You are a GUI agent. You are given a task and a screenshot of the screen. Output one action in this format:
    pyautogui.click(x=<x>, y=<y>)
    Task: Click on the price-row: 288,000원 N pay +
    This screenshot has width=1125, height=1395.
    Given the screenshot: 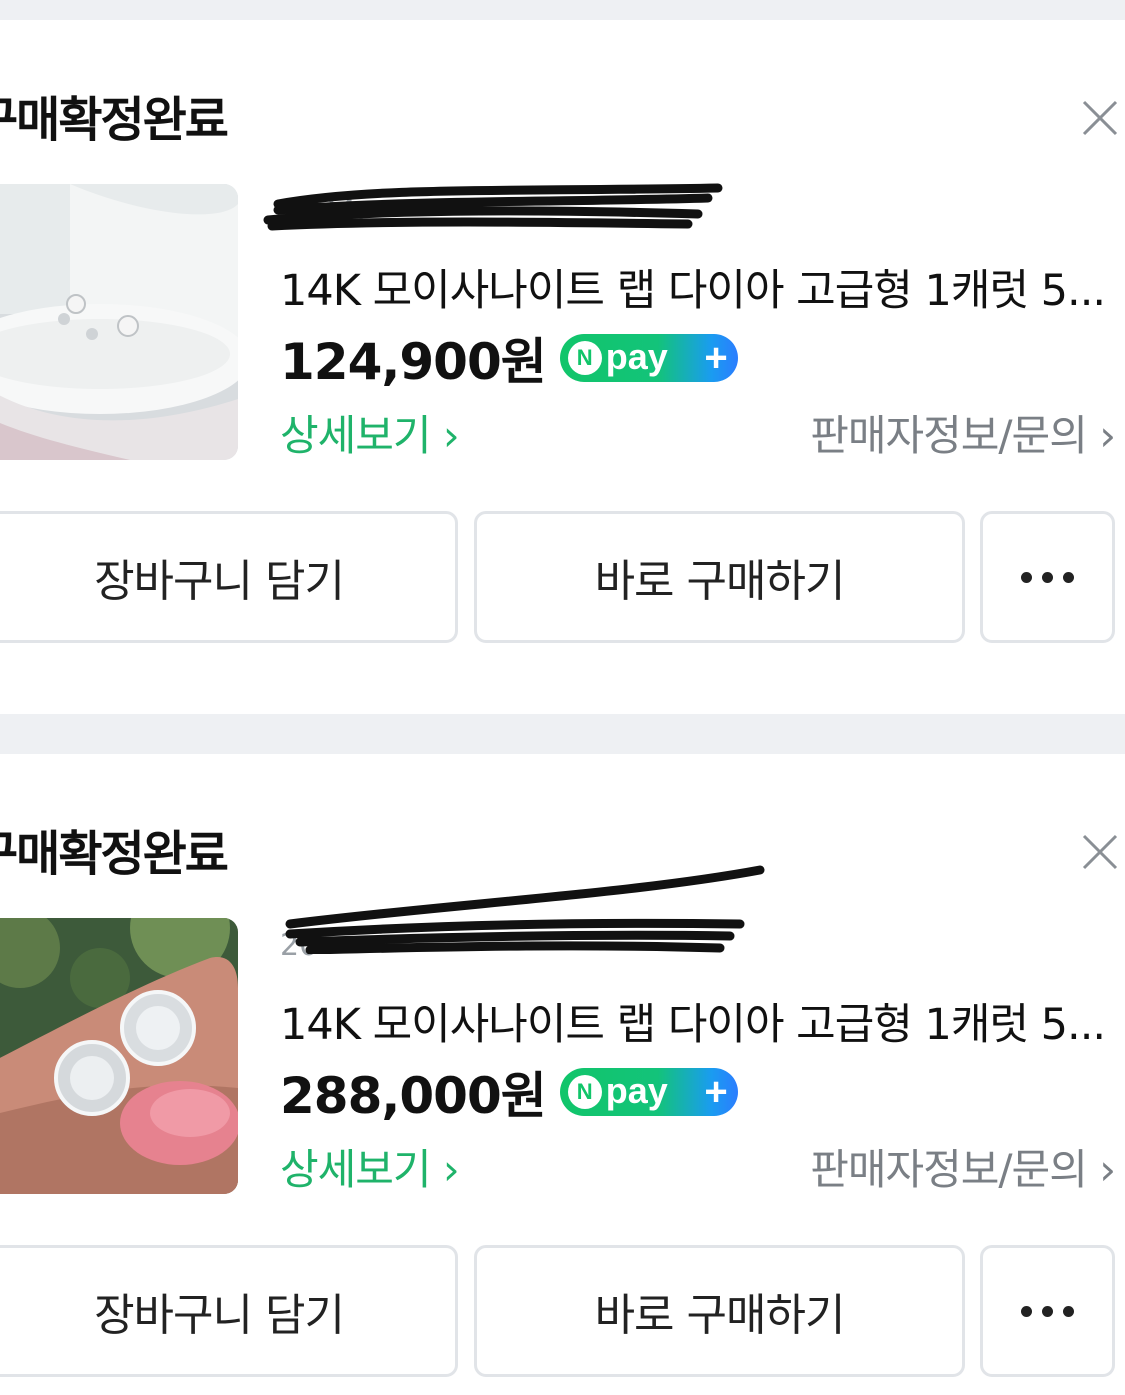 What is the action you would take?
    pyautogui.click(x=509, y=1093)
    